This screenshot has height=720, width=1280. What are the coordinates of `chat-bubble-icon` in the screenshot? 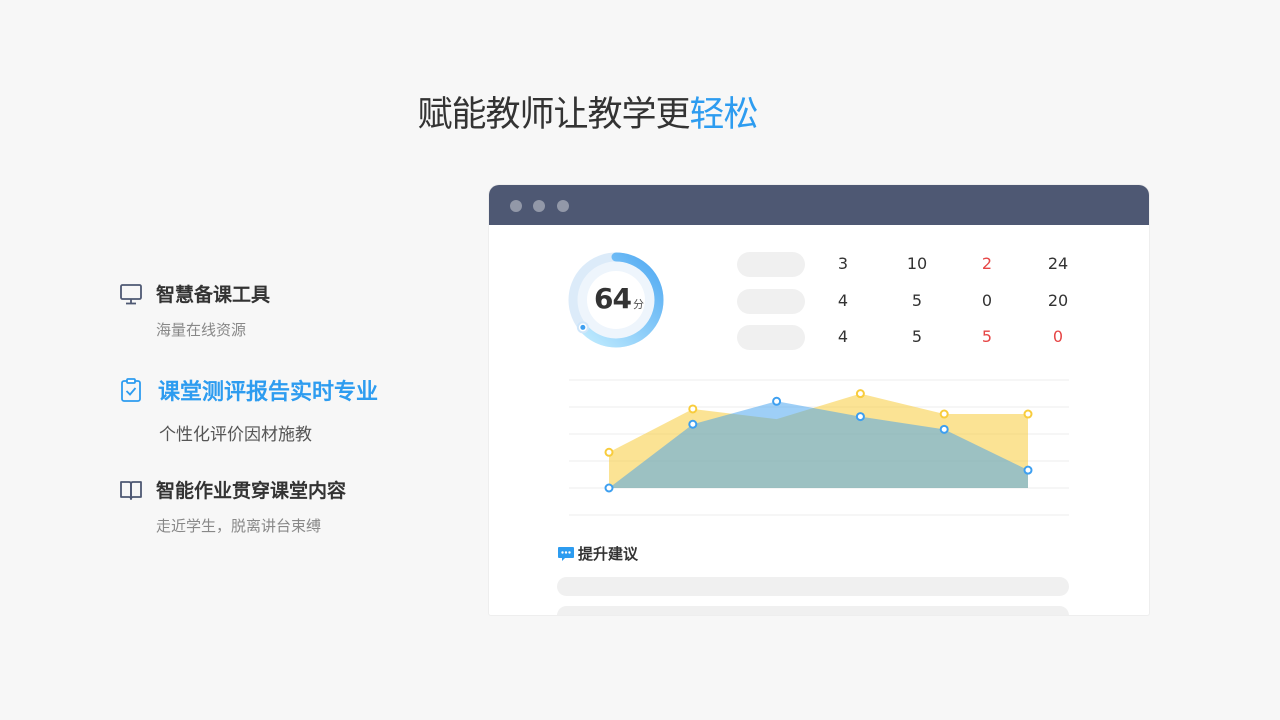 It's located at (566, 553).